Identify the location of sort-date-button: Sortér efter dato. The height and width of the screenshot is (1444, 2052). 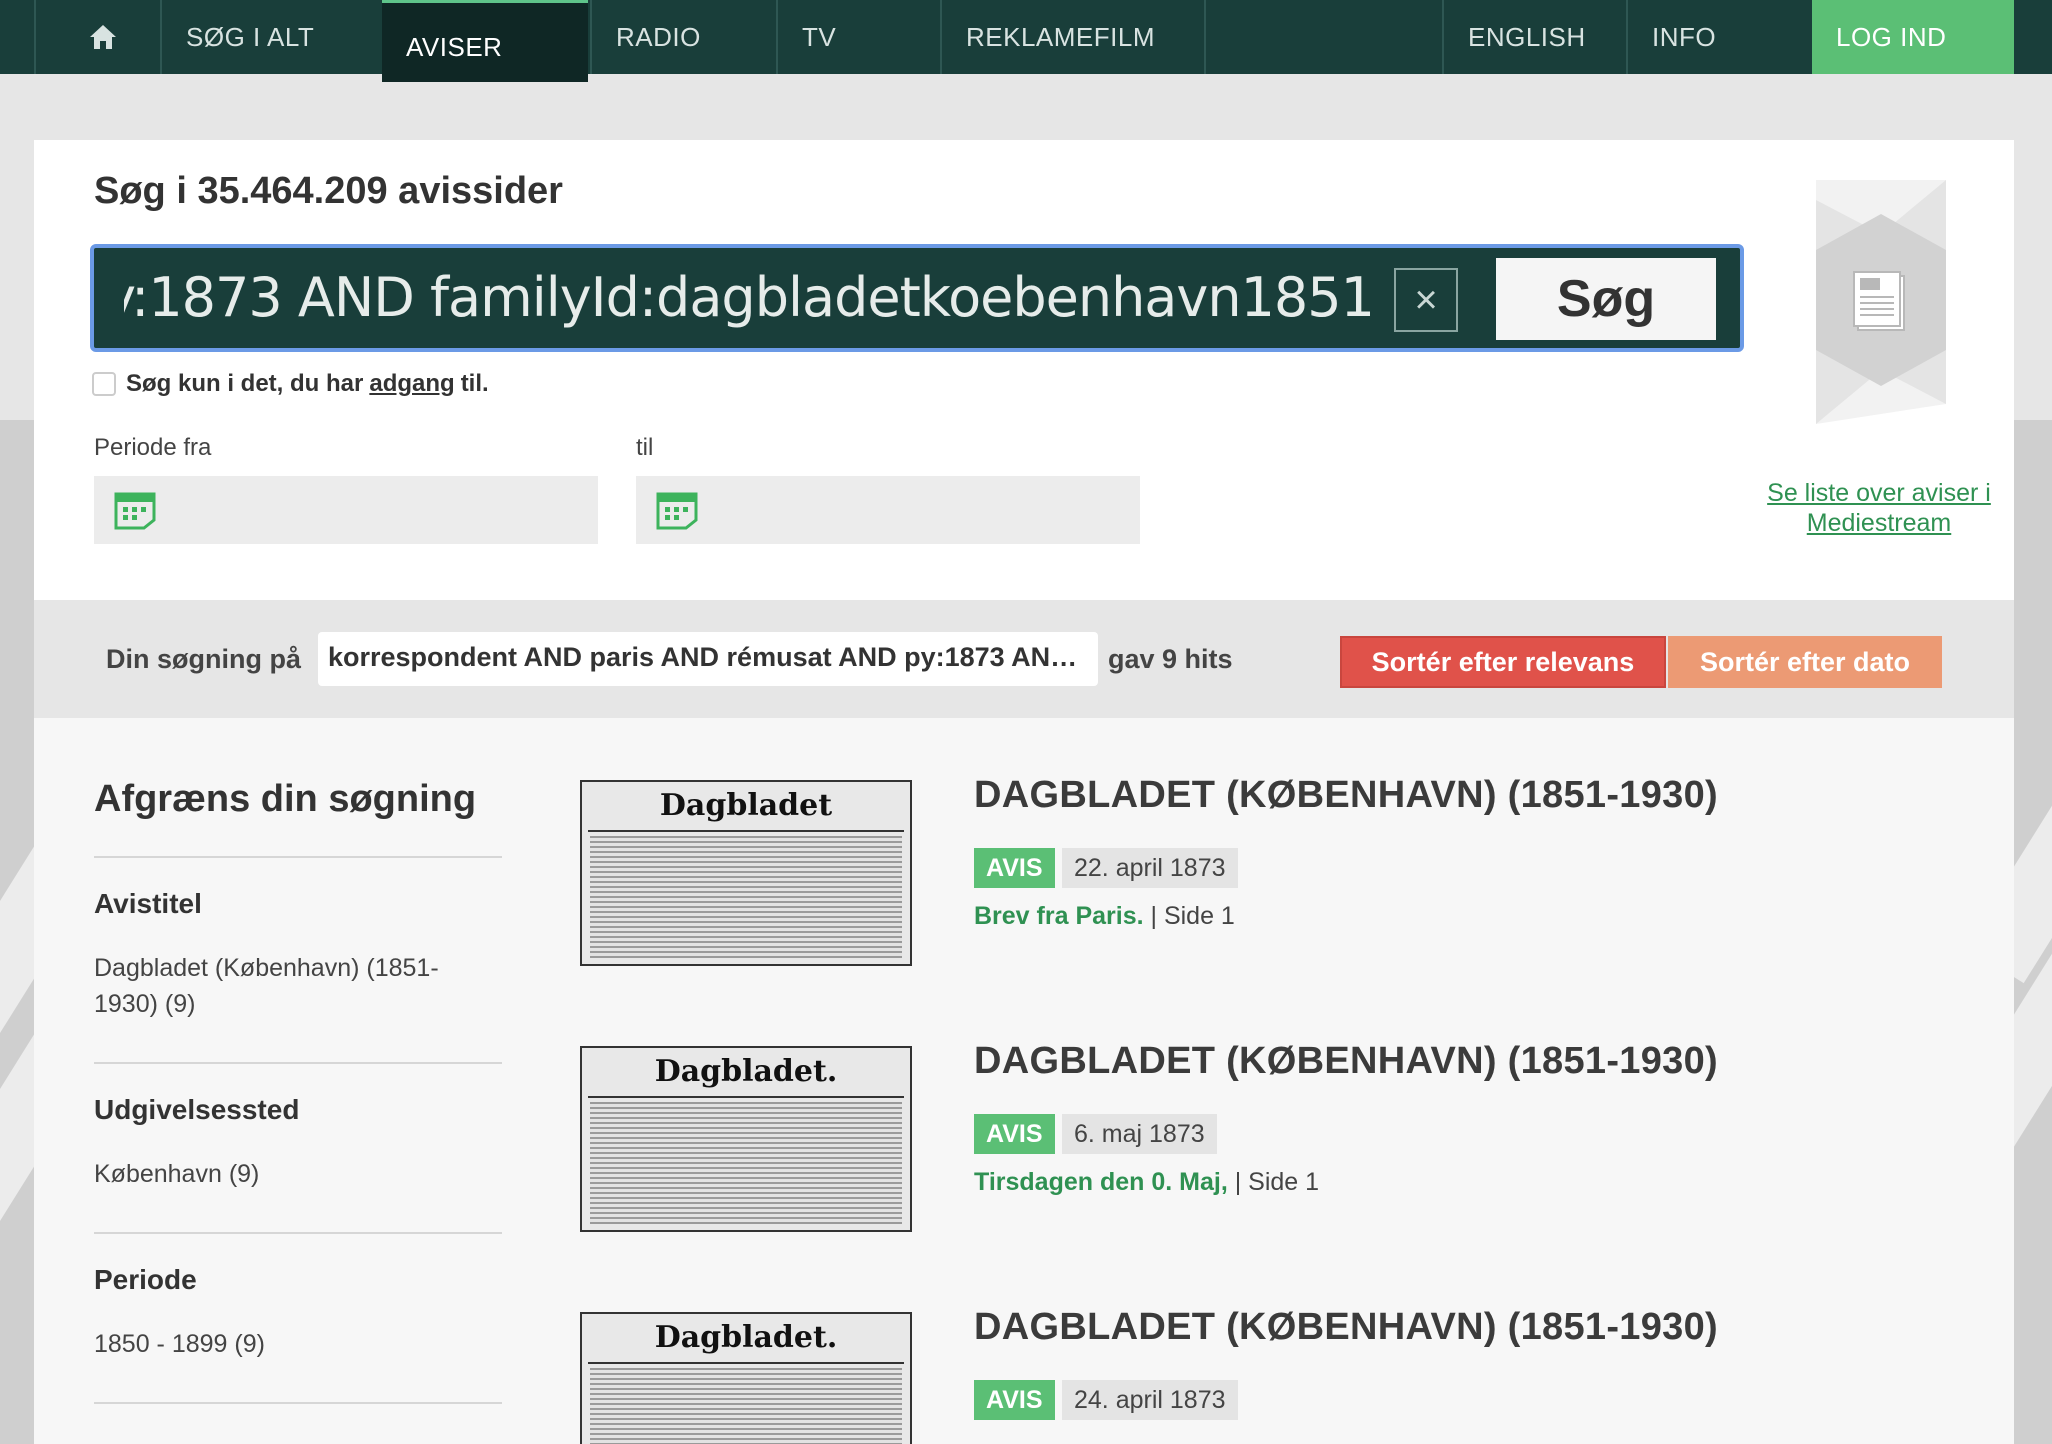
(1805, 662).